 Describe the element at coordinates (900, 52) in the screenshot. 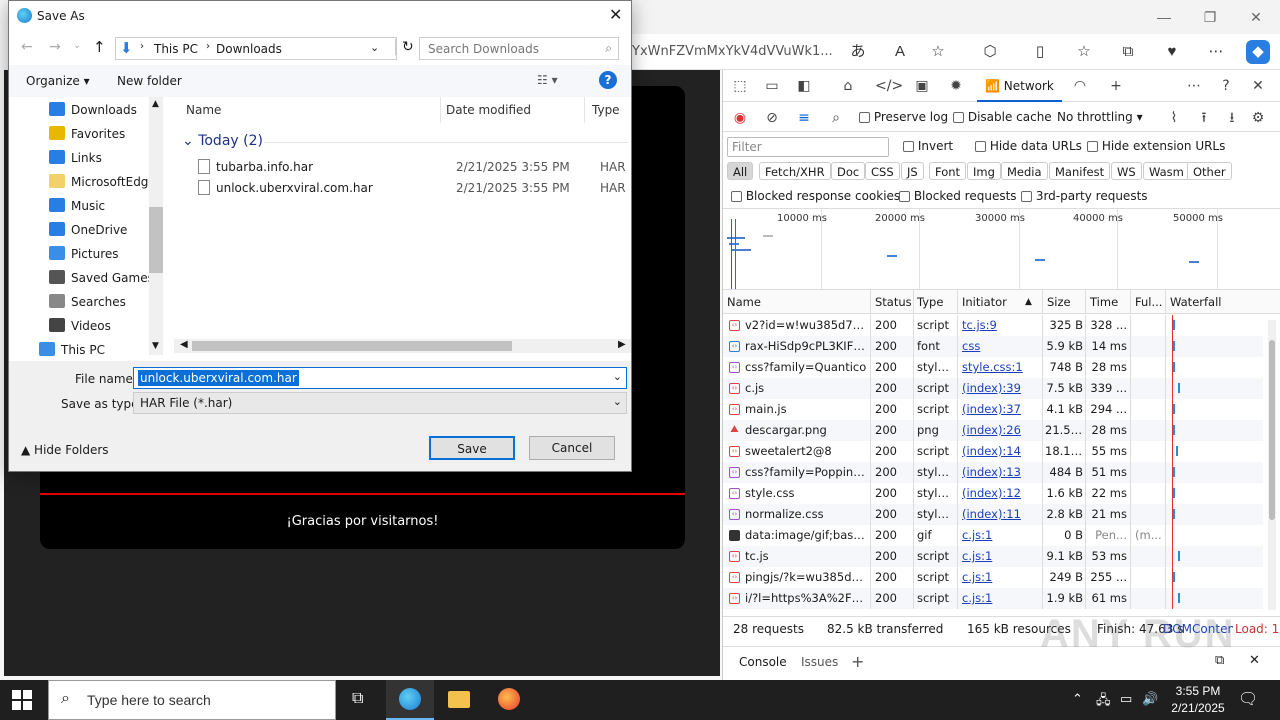

I see `text-size-icon: A` at that location.